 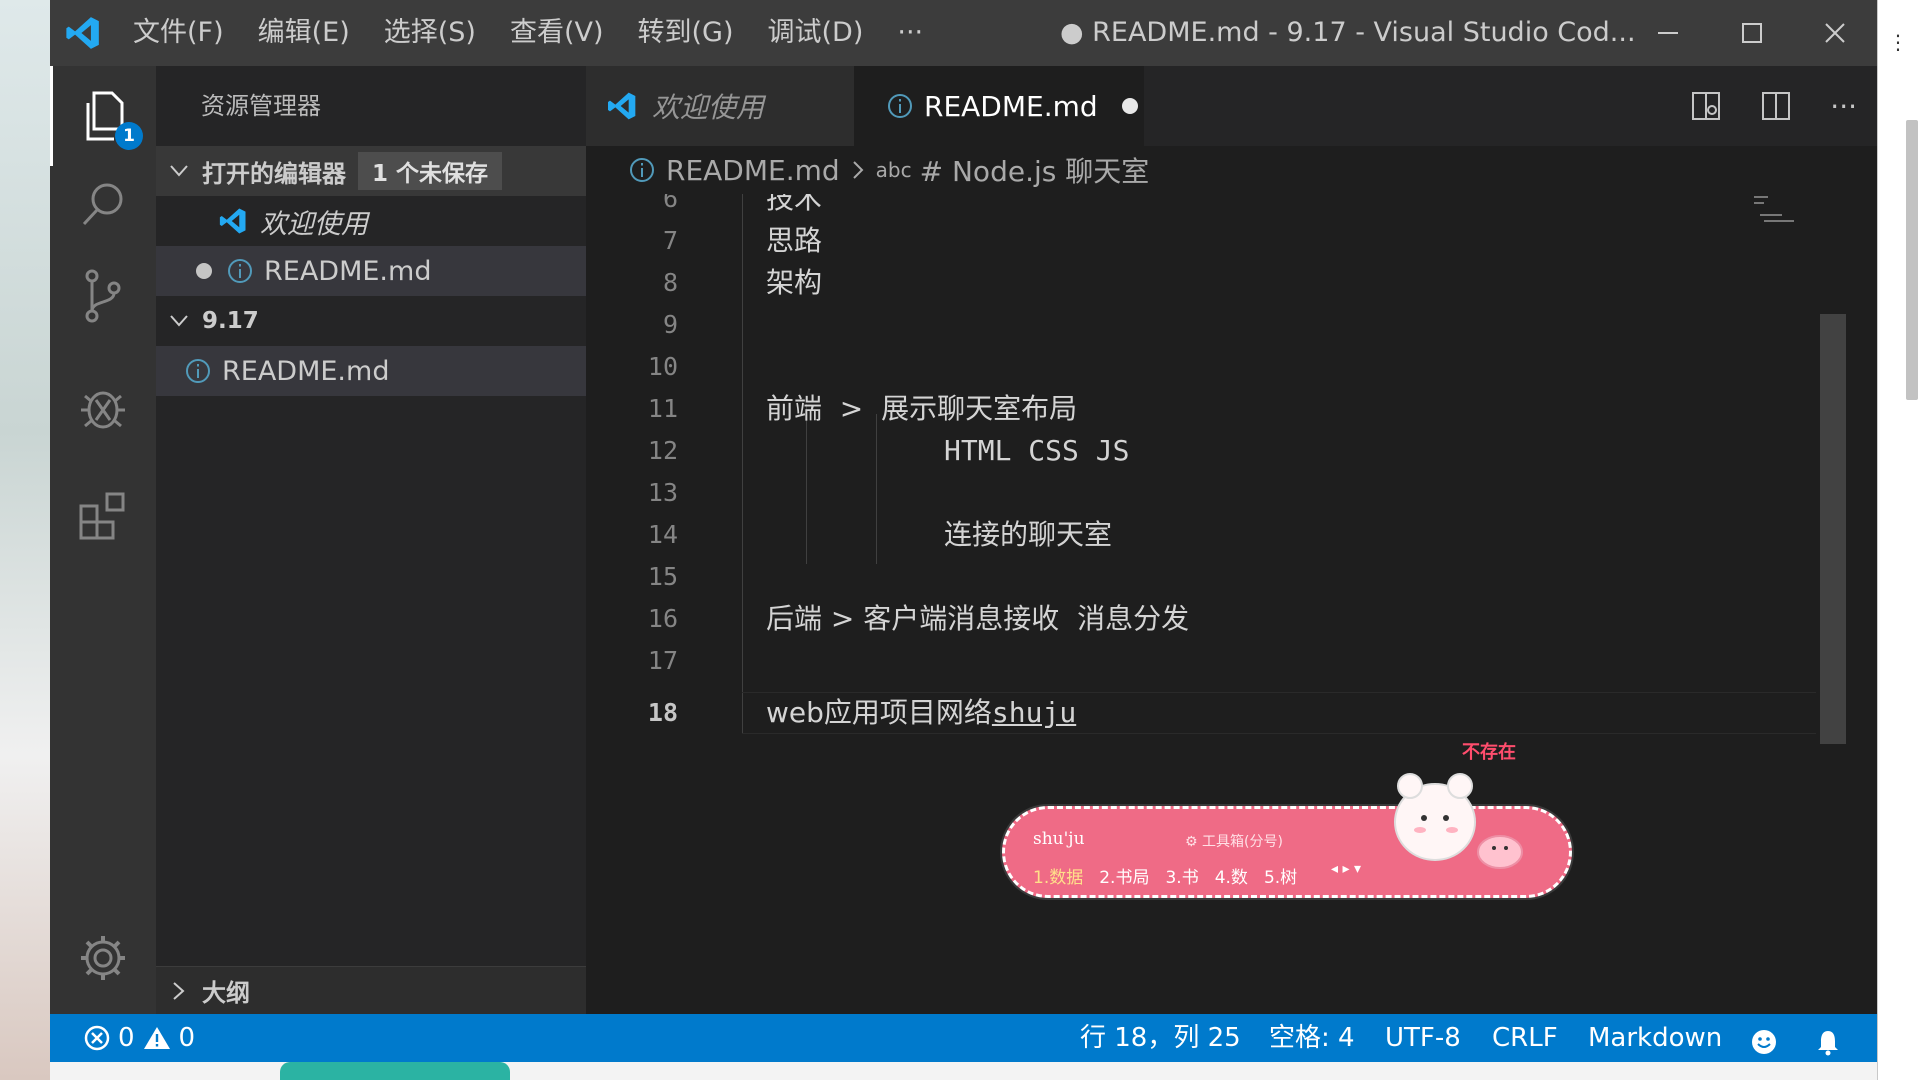 I want to click on open-editors-header: 打开的编辑器 1 个未保存, so click(x=371, y=171).